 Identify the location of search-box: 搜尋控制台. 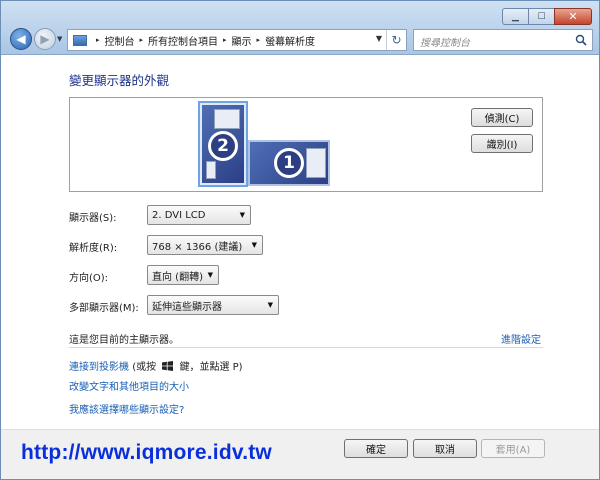
(503, 40).